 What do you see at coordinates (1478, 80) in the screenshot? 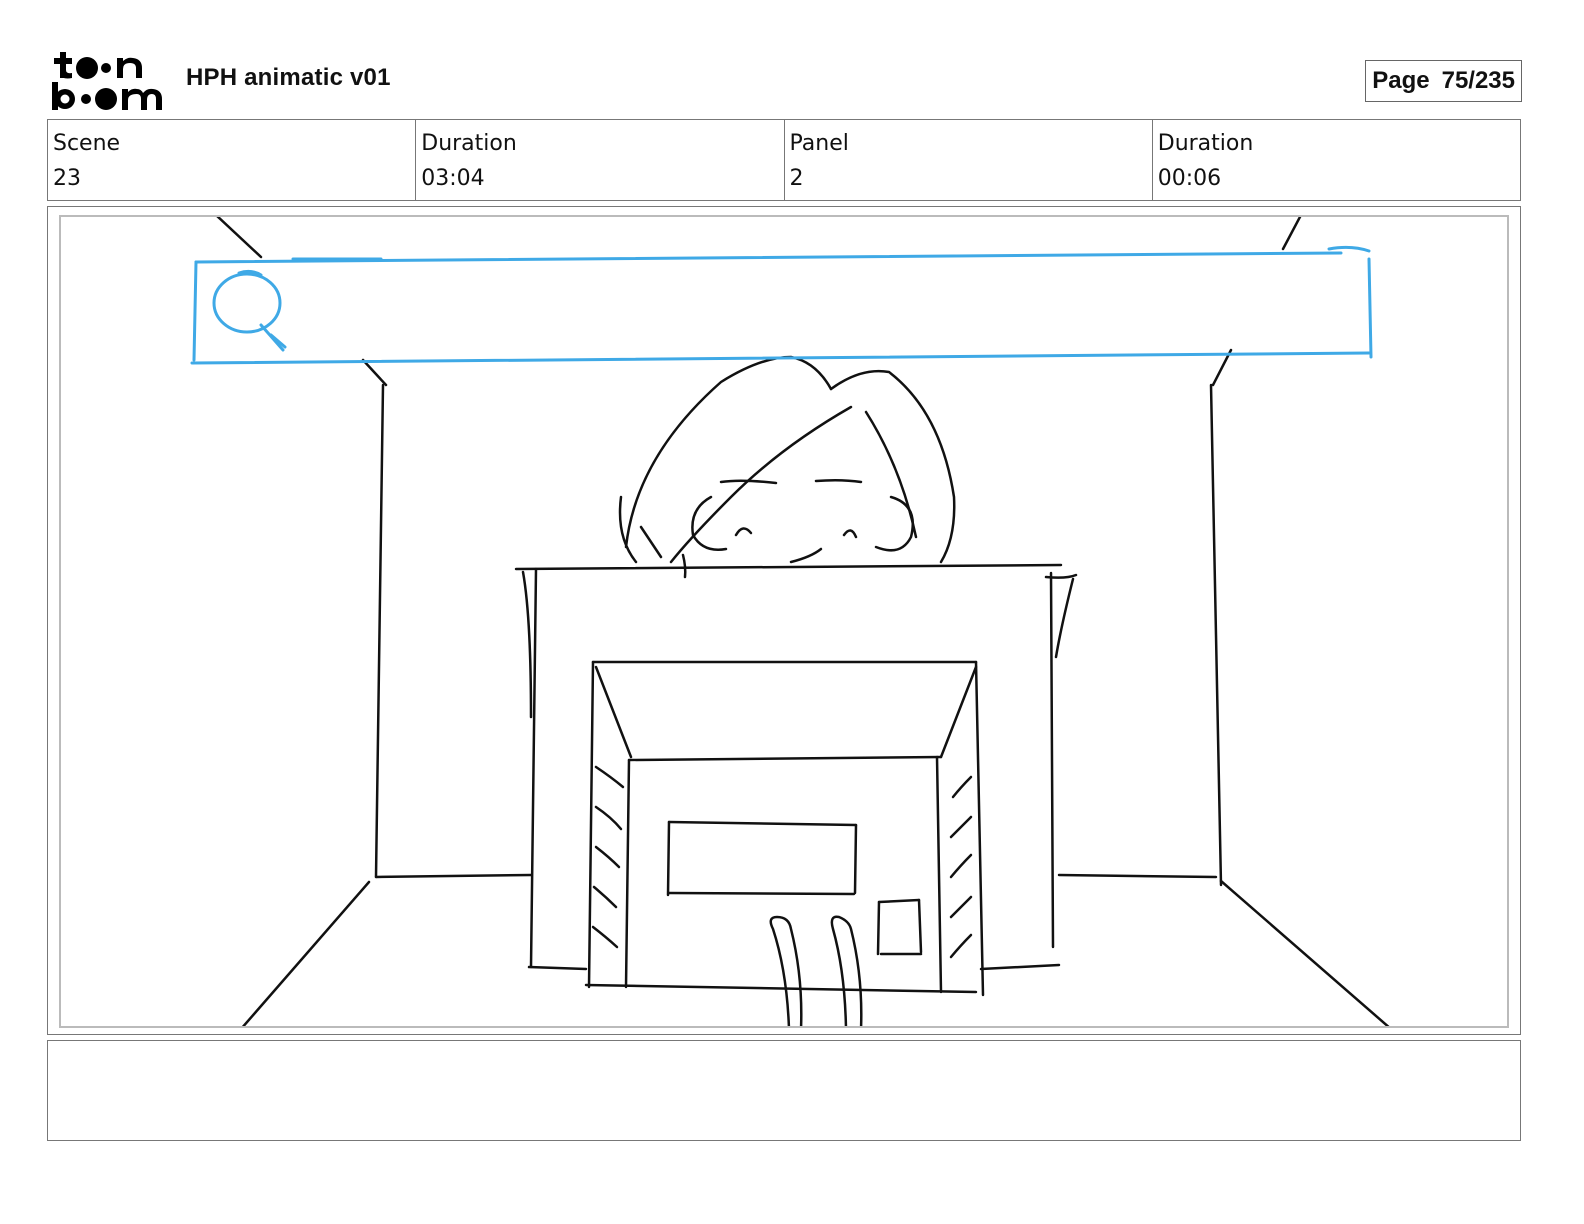
I see `page-number: 75/235` at bounding box center [1478, 80].